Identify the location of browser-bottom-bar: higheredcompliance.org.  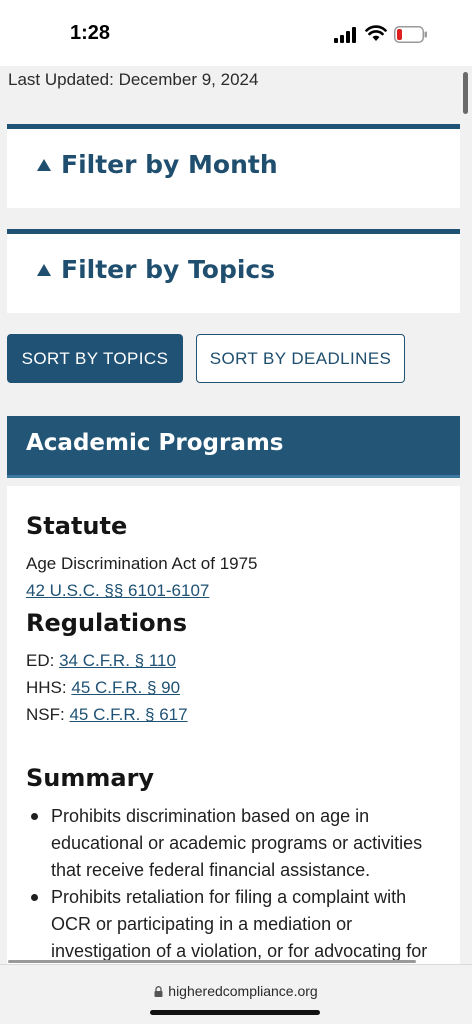
(236, 994).